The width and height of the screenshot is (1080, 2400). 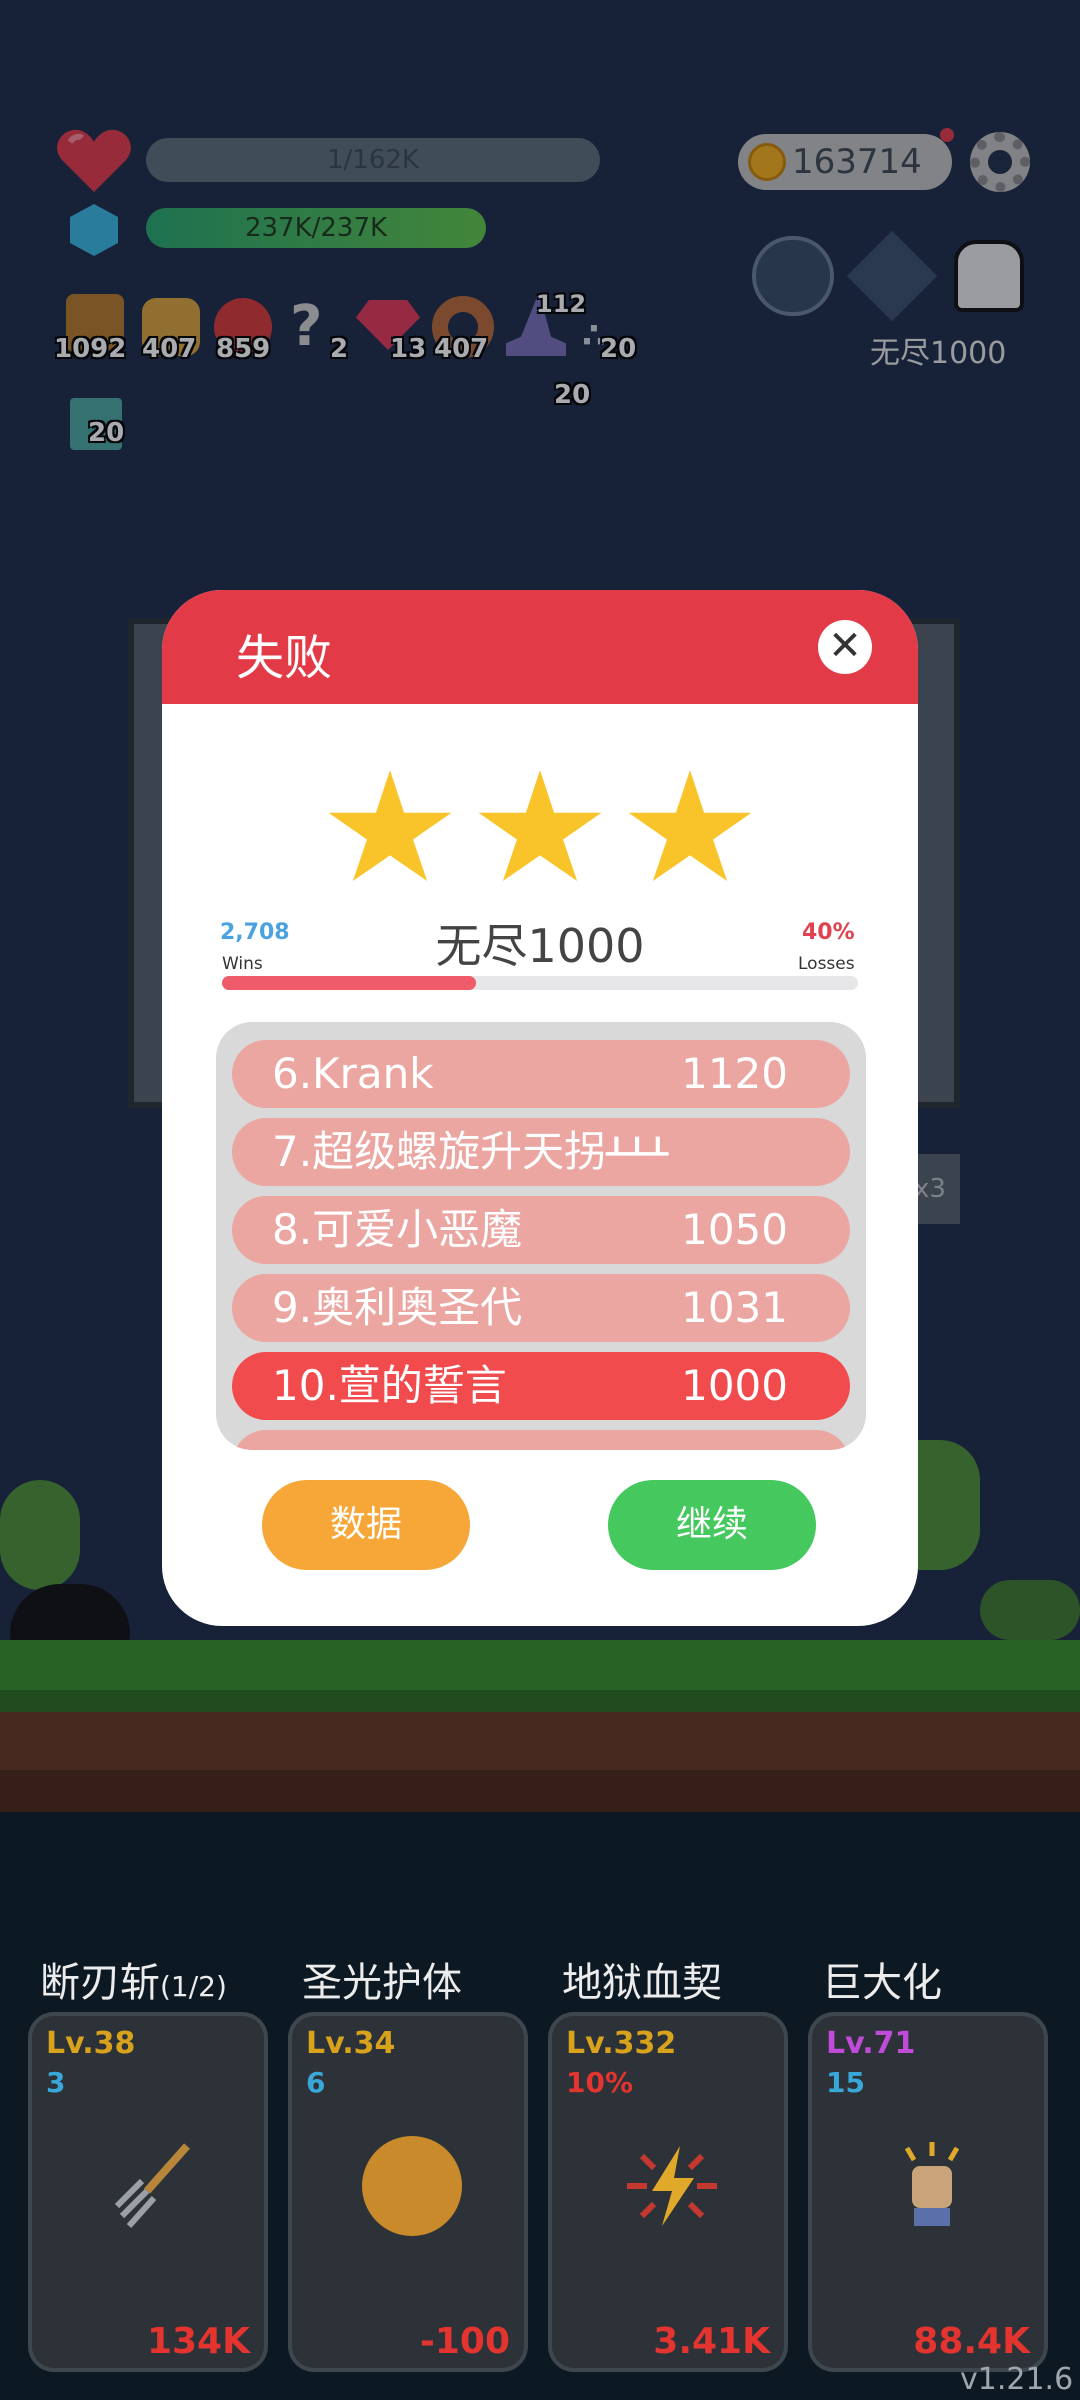 What do you see at coordinates (734, 1073) in the screenshot?
I see `row-score: 1120` at bounding box center [734, 1073].